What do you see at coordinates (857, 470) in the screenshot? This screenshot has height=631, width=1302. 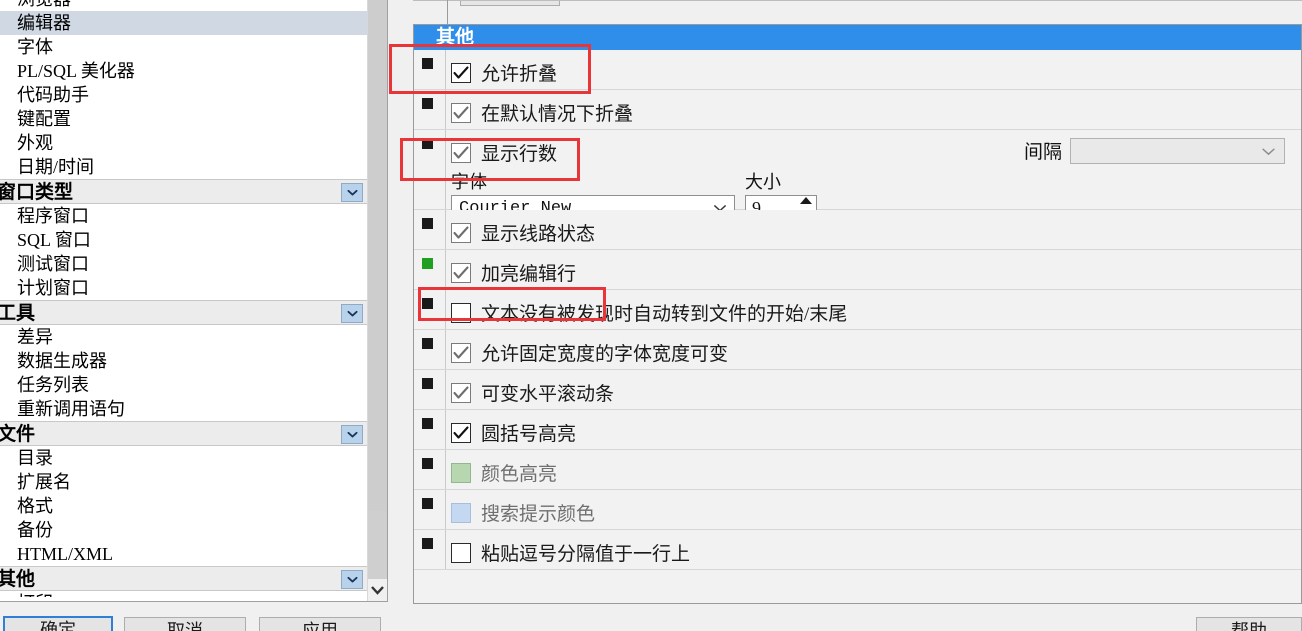 I see `option-row: 颜色高亮` at bounding box center [857, 470].